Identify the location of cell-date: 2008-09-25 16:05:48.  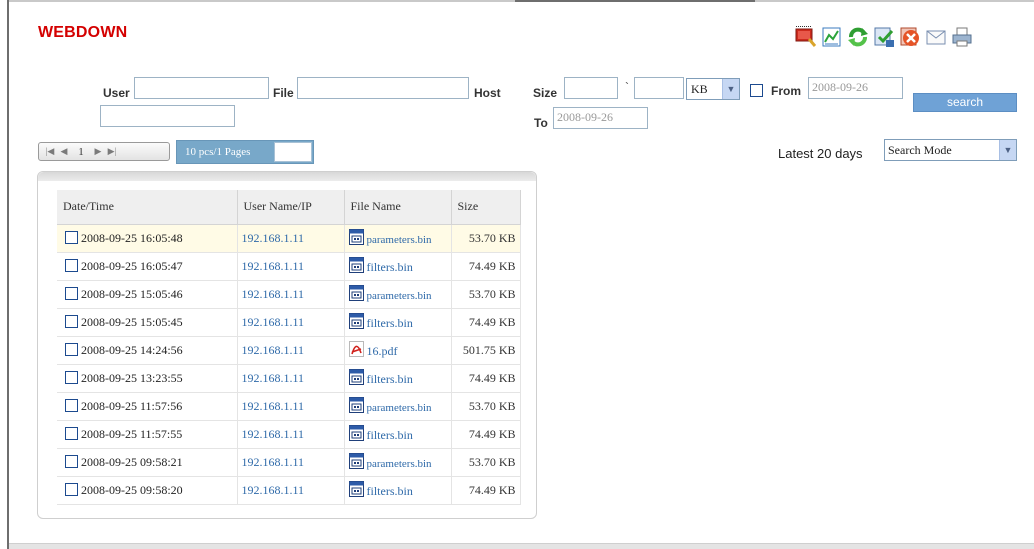
(147, 238).